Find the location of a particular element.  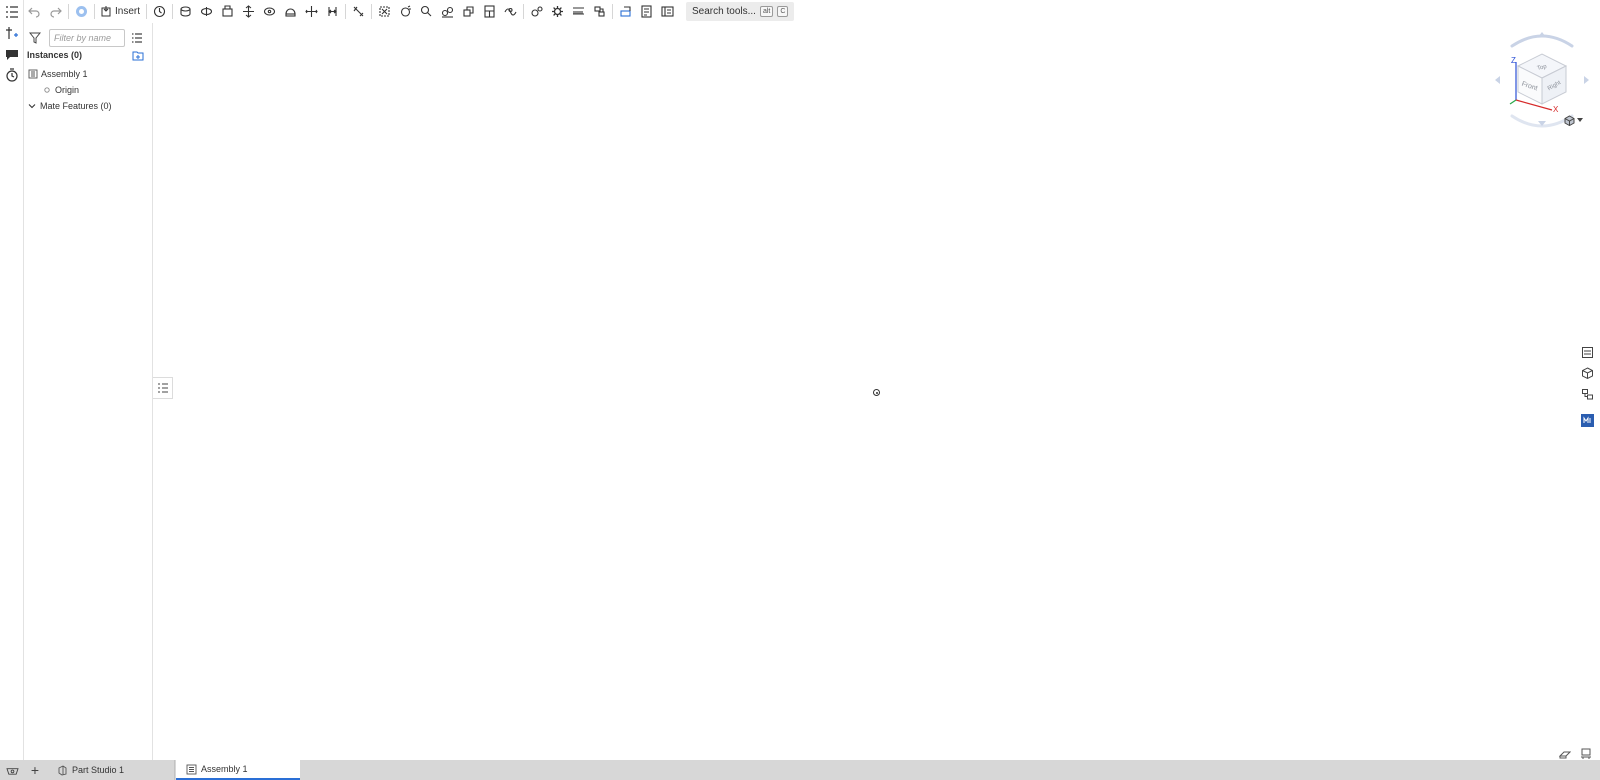

mass-properties-icon is located at coordinates (646, 11).